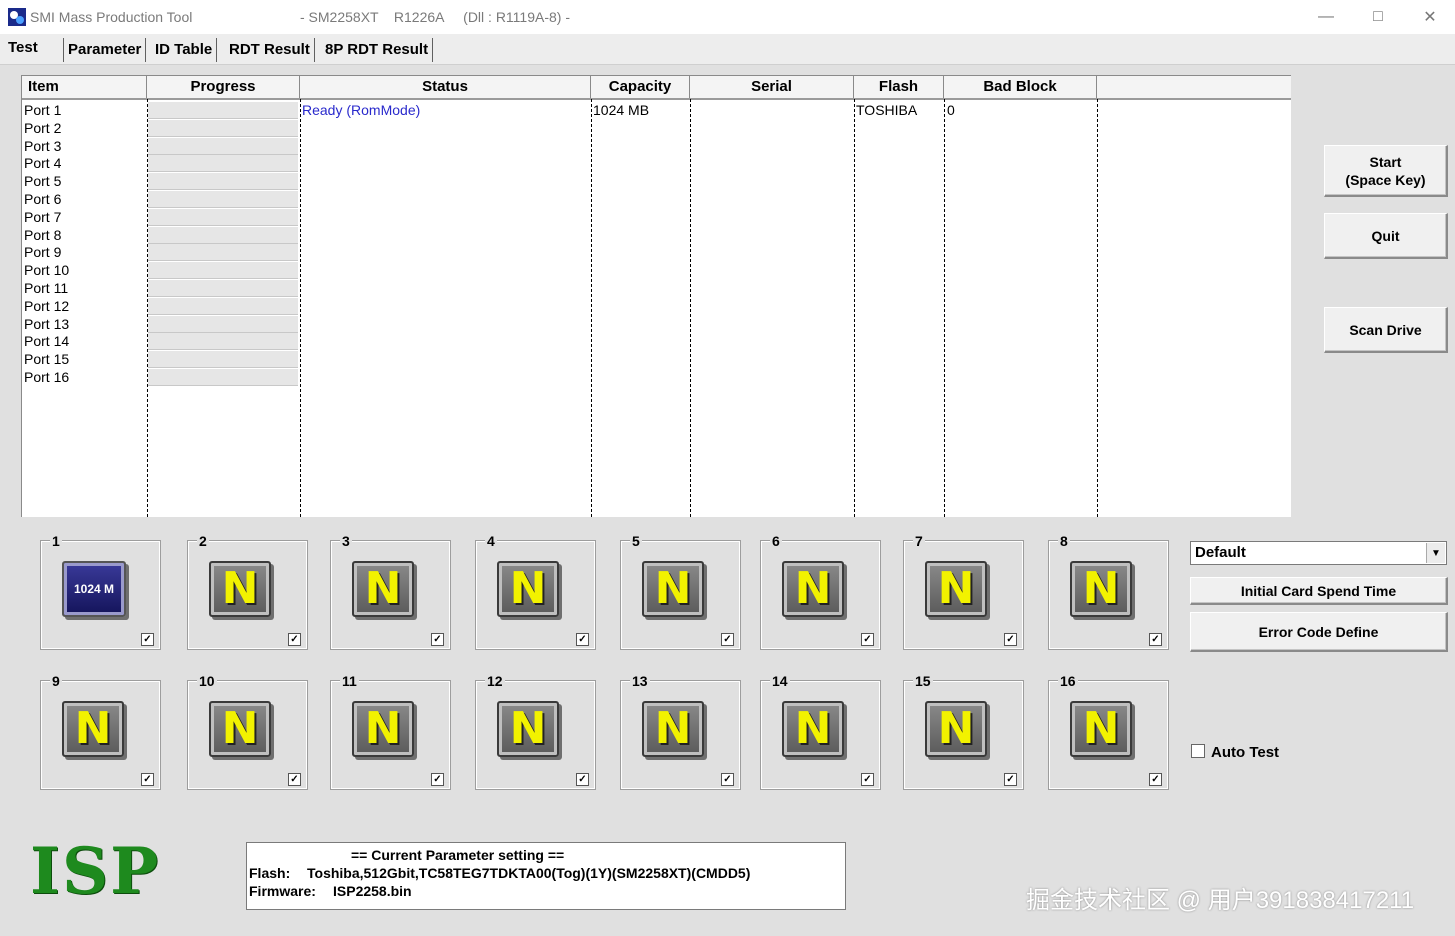  What do you see at coordinates (640, 681) in the screenshot?
I see `slot-number: 13` at bounding box center [640, 681].